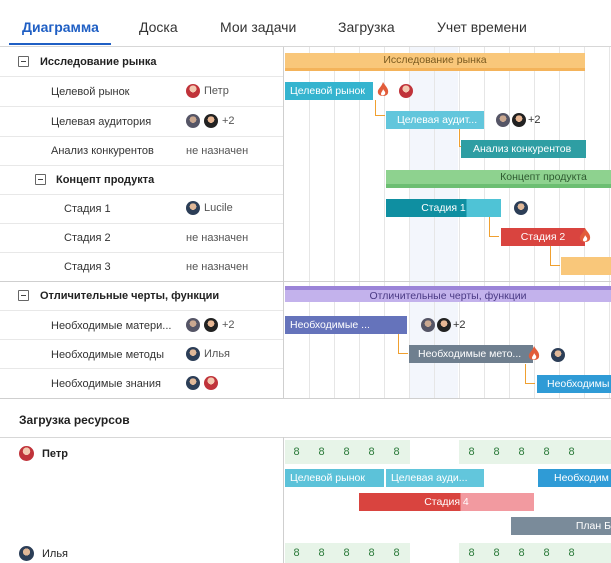 The height and width of the screenshot is (563, 611). What do you see at coordinates (329, 91) in the screenshot?
I see `gantt-task-bar: Целевой рынок` at bounding box center [329, 91].